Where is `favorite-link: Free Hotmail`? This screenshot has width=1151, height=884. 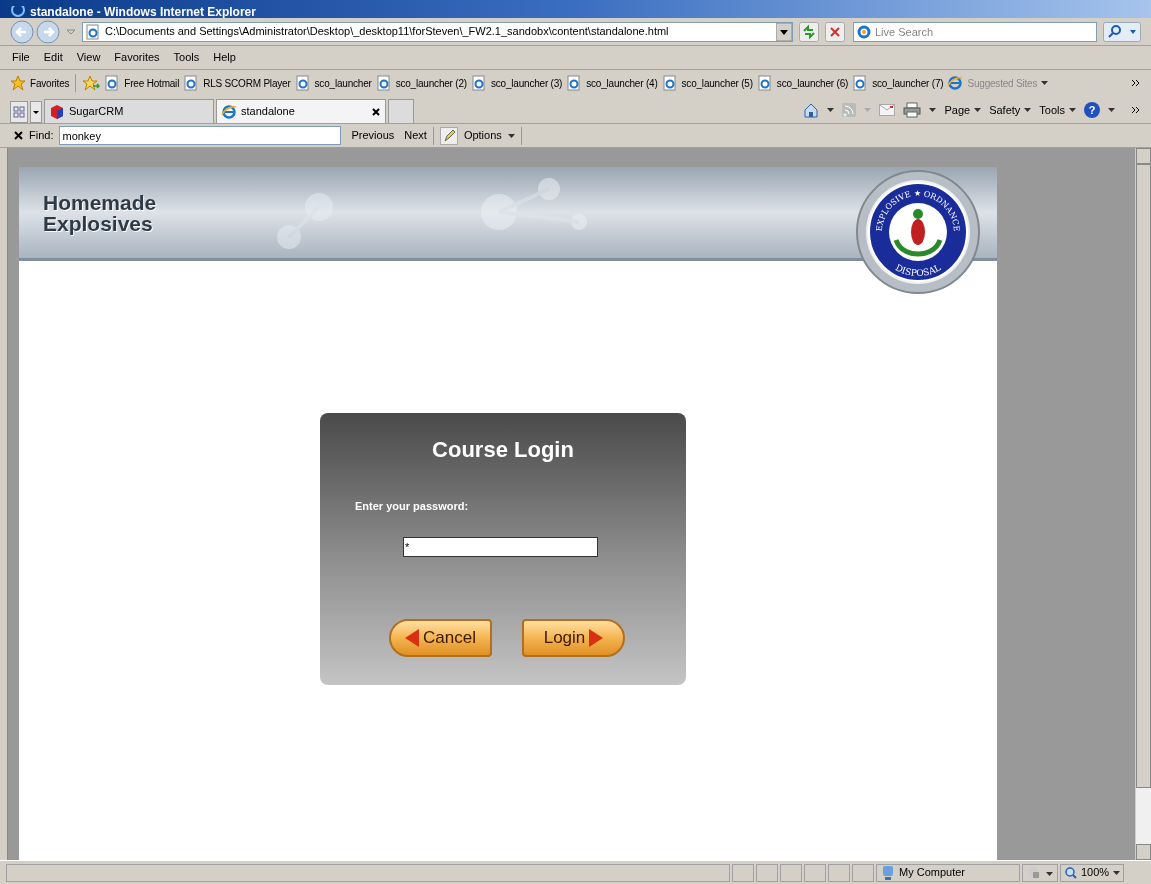
favorite-link: Free Hotmail is located at coordinates (152, 83).